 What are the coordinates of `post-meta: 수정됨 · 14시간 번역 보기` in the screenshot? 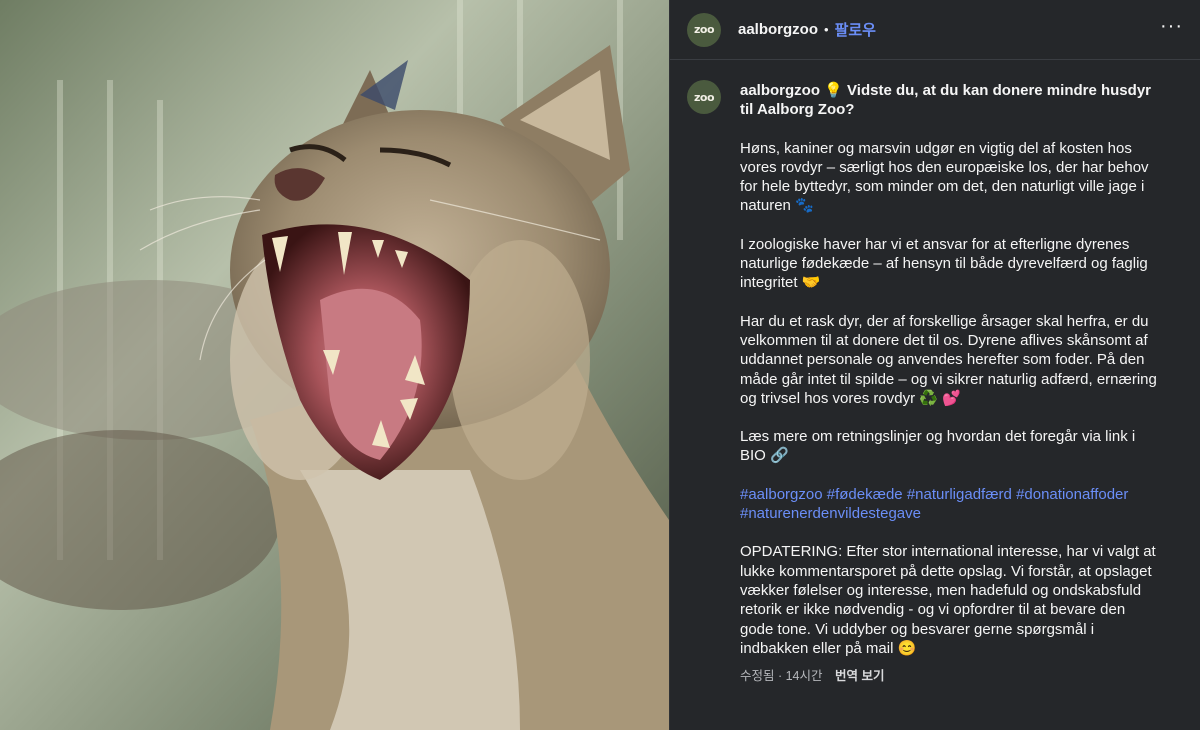 It's located at (950, 676).